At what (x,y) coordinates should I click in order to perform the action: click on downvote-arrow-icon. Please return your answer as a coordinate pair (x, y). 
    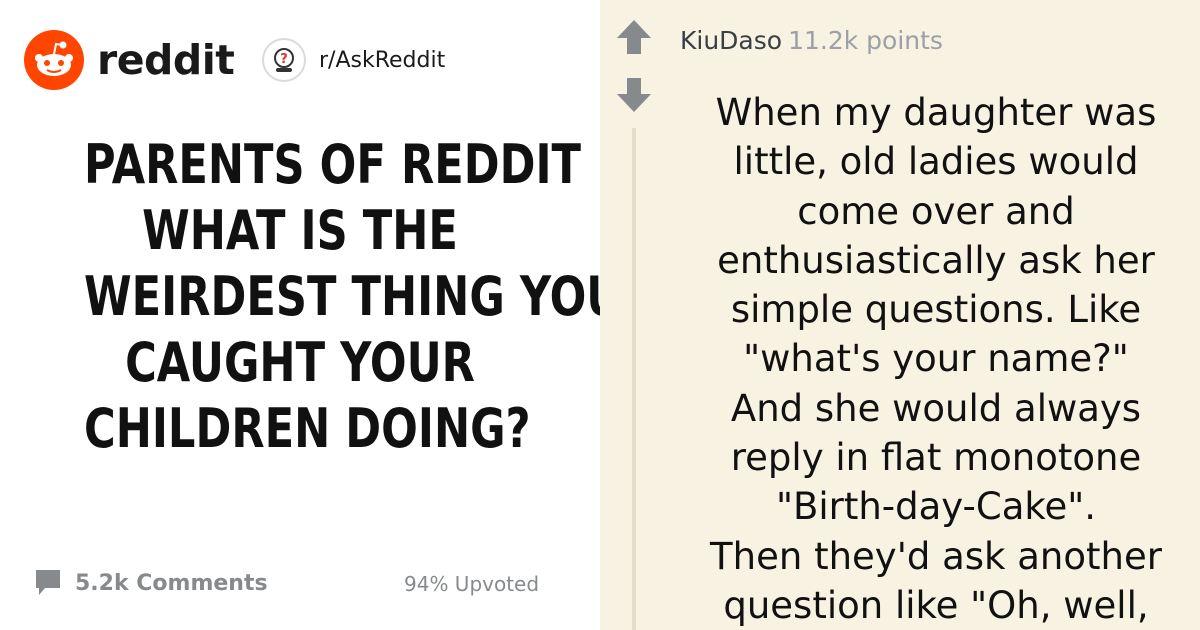
    Looking at the image, I should click on (634, 95).